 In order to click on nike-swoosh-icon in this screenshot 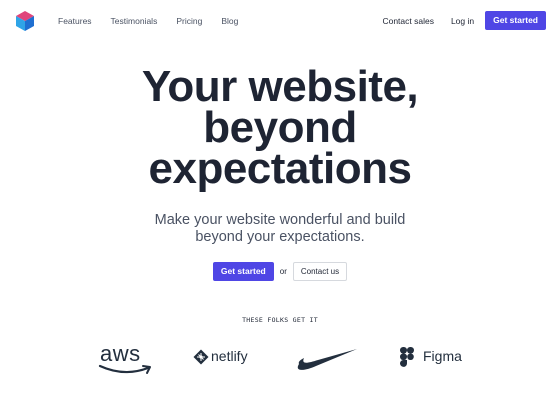, I will do `click(327, 359)`.